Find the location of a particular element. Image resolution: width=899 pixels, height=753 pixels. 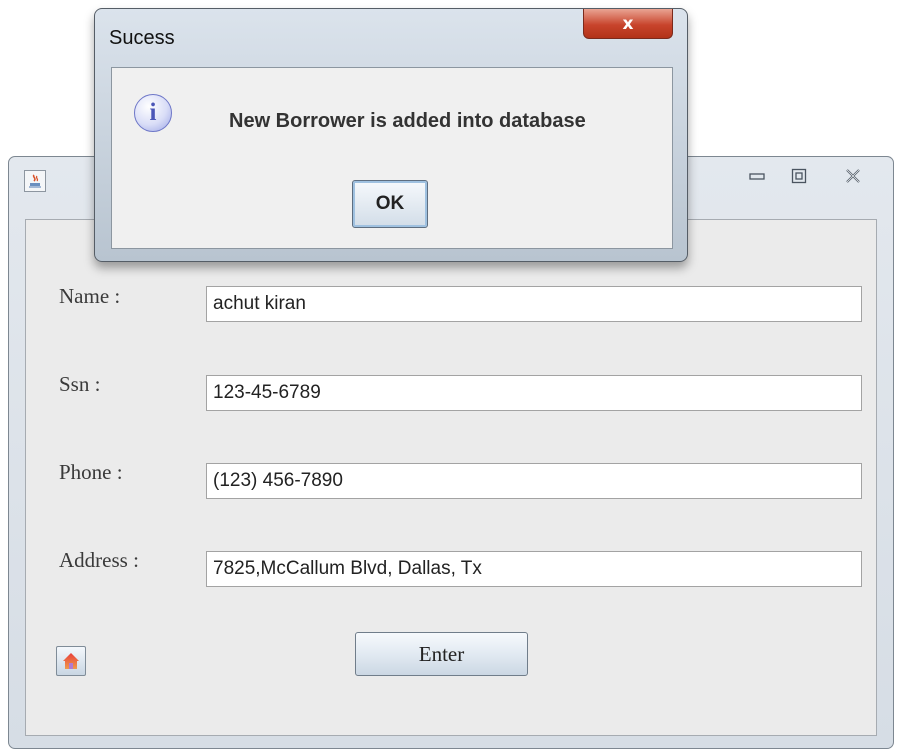

minimize-icon is located at coordinates (757, 176).